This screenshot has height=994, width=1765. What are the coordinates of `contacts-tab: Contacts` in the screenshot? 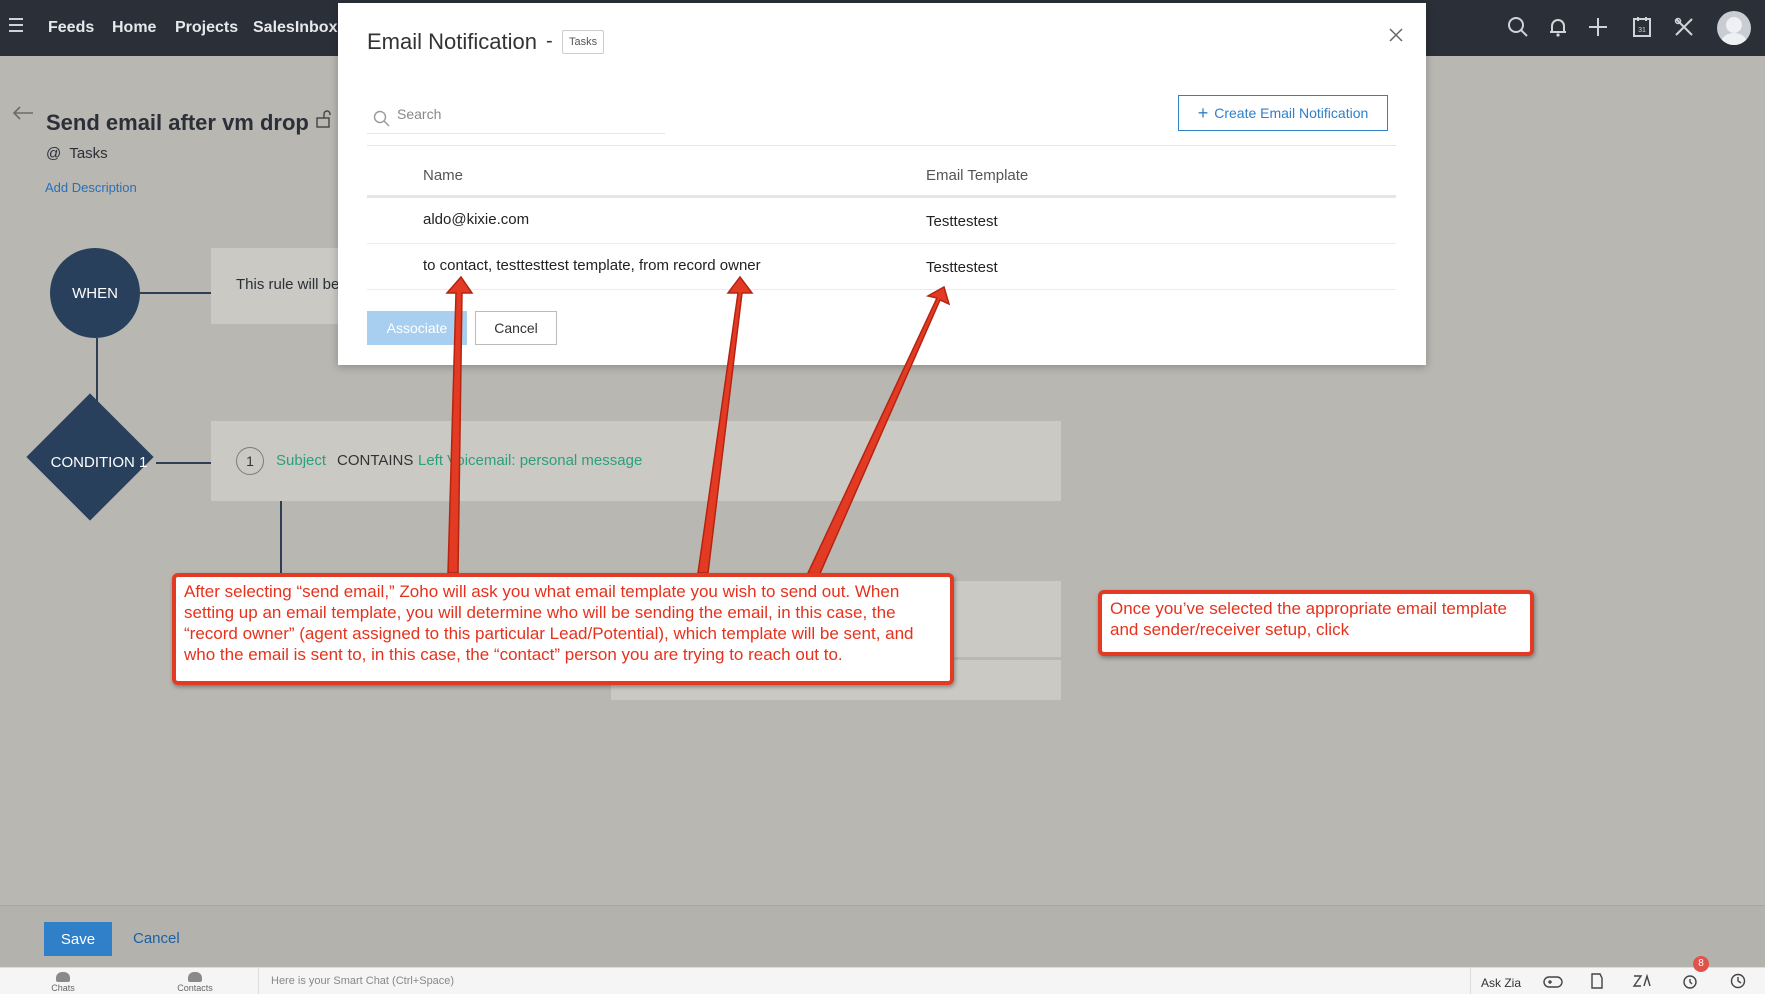 It's located at (195, 981).